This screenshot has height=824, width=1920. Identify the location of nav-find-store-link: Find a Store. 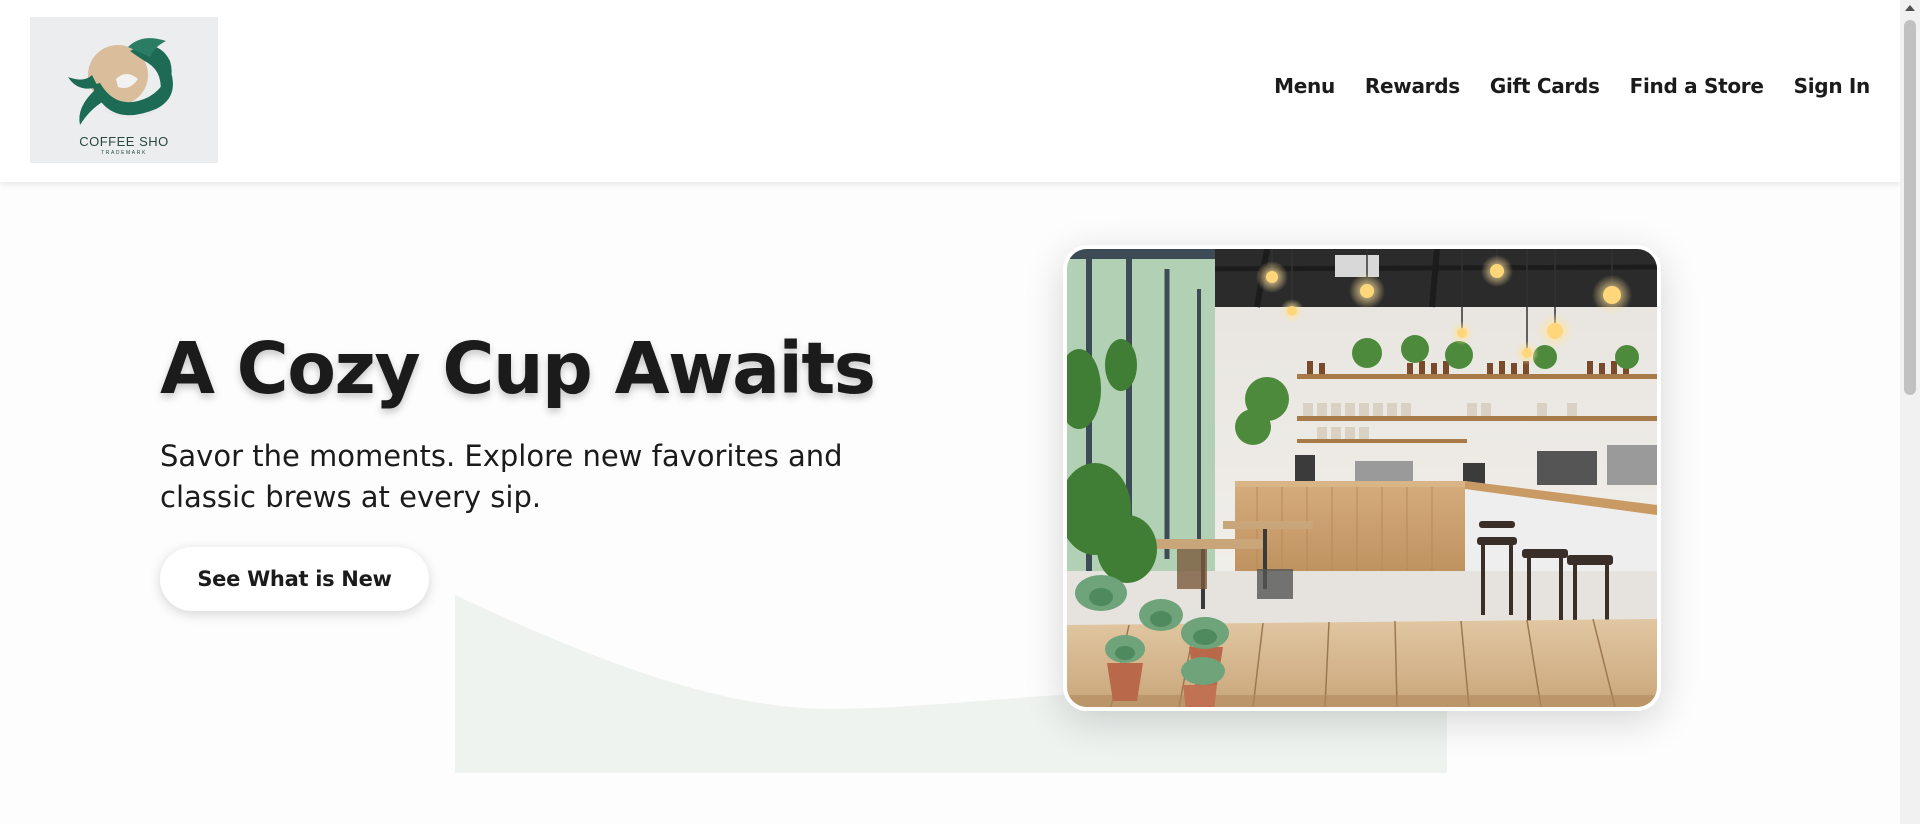
(1697, 86).